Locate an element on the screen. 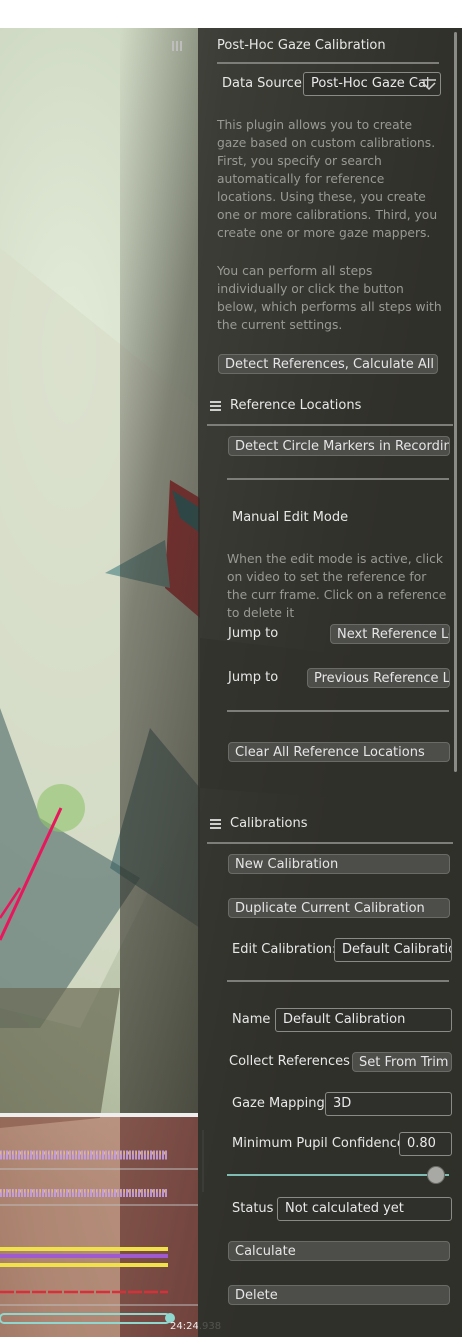 Image resolution: width=462 pixels, height=1337 pixels. name-field: Default Calibration is located at coordinates (363, 1020).